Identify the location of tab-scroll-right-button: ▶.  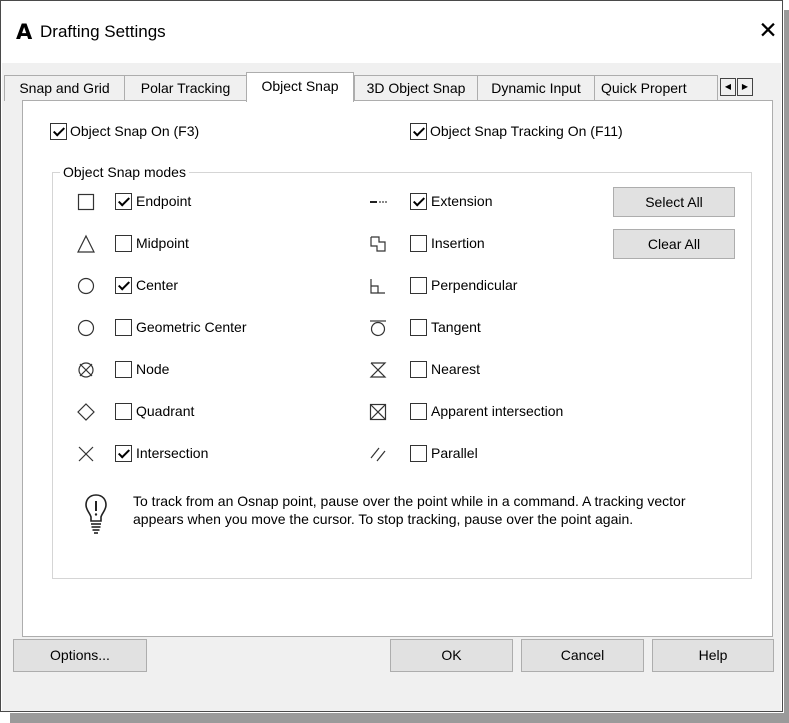
(745, 87).